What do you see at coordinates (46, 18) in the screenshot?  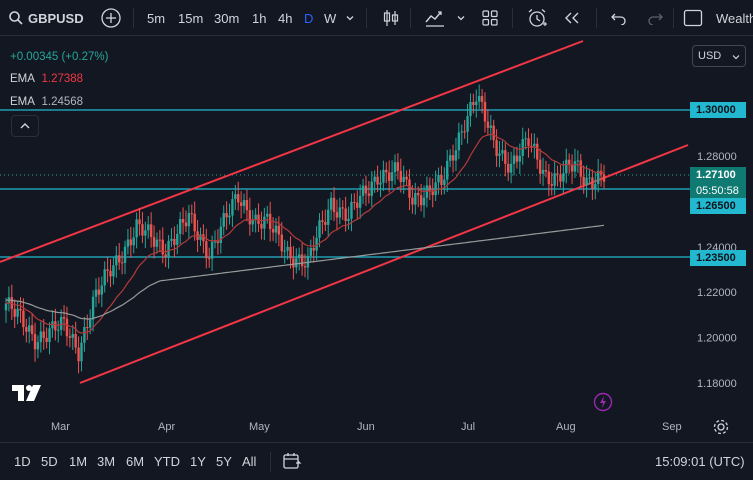 I see `symbol-search: GBPUSD` at bounding box center [46, 18].